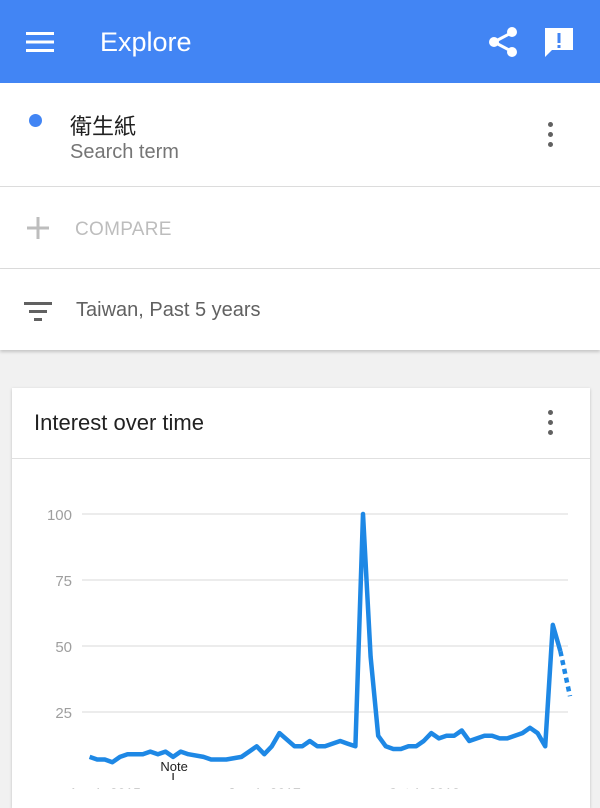 The image size is (600, 808). I want to click on filter-summary: Taiwan, Past 5 years, so click(168, 310).